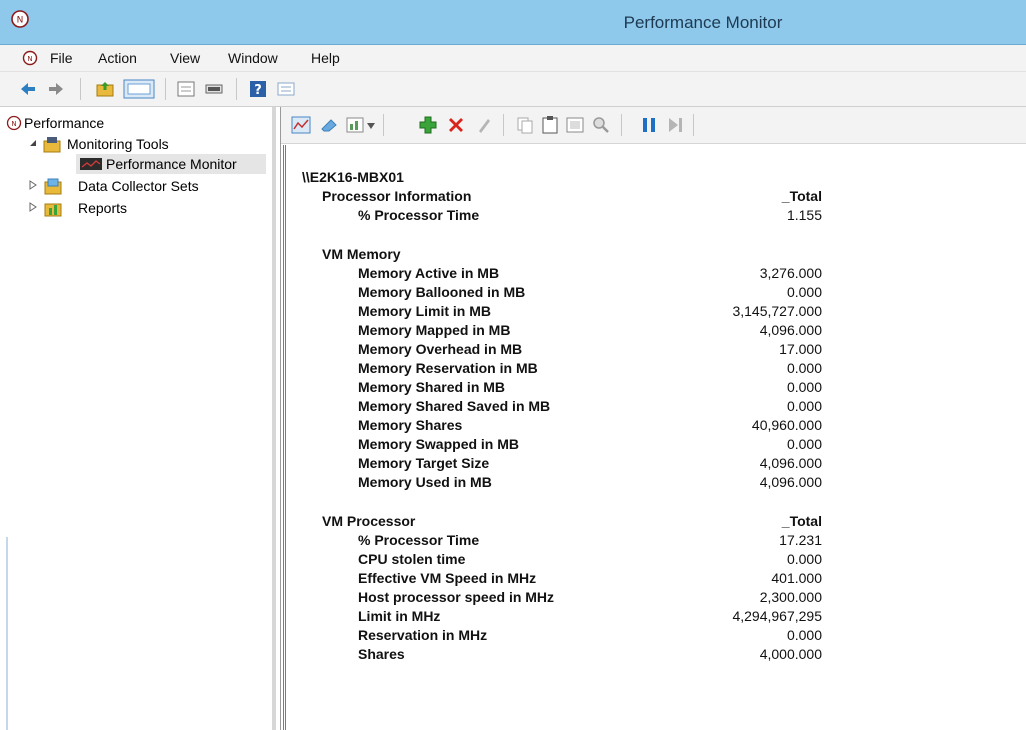 Image resolution: width=1026 pixels, height=730 pixels. Describe the element at coordinates (429, 273) in the screenshot. I see `report-counter-name: Memory Active in MB` at that location.